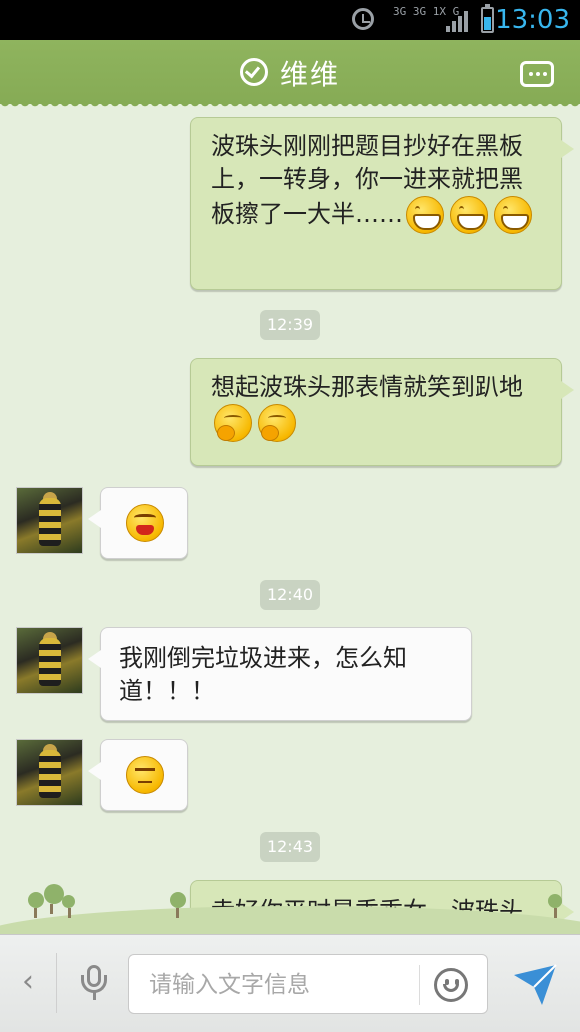 This screenshot has width=580, height=1032. What do you see at coordinates (290, 595) in the screenshot?
I see `timestamp-chip: 12:40` at bounding box center [290, 595].